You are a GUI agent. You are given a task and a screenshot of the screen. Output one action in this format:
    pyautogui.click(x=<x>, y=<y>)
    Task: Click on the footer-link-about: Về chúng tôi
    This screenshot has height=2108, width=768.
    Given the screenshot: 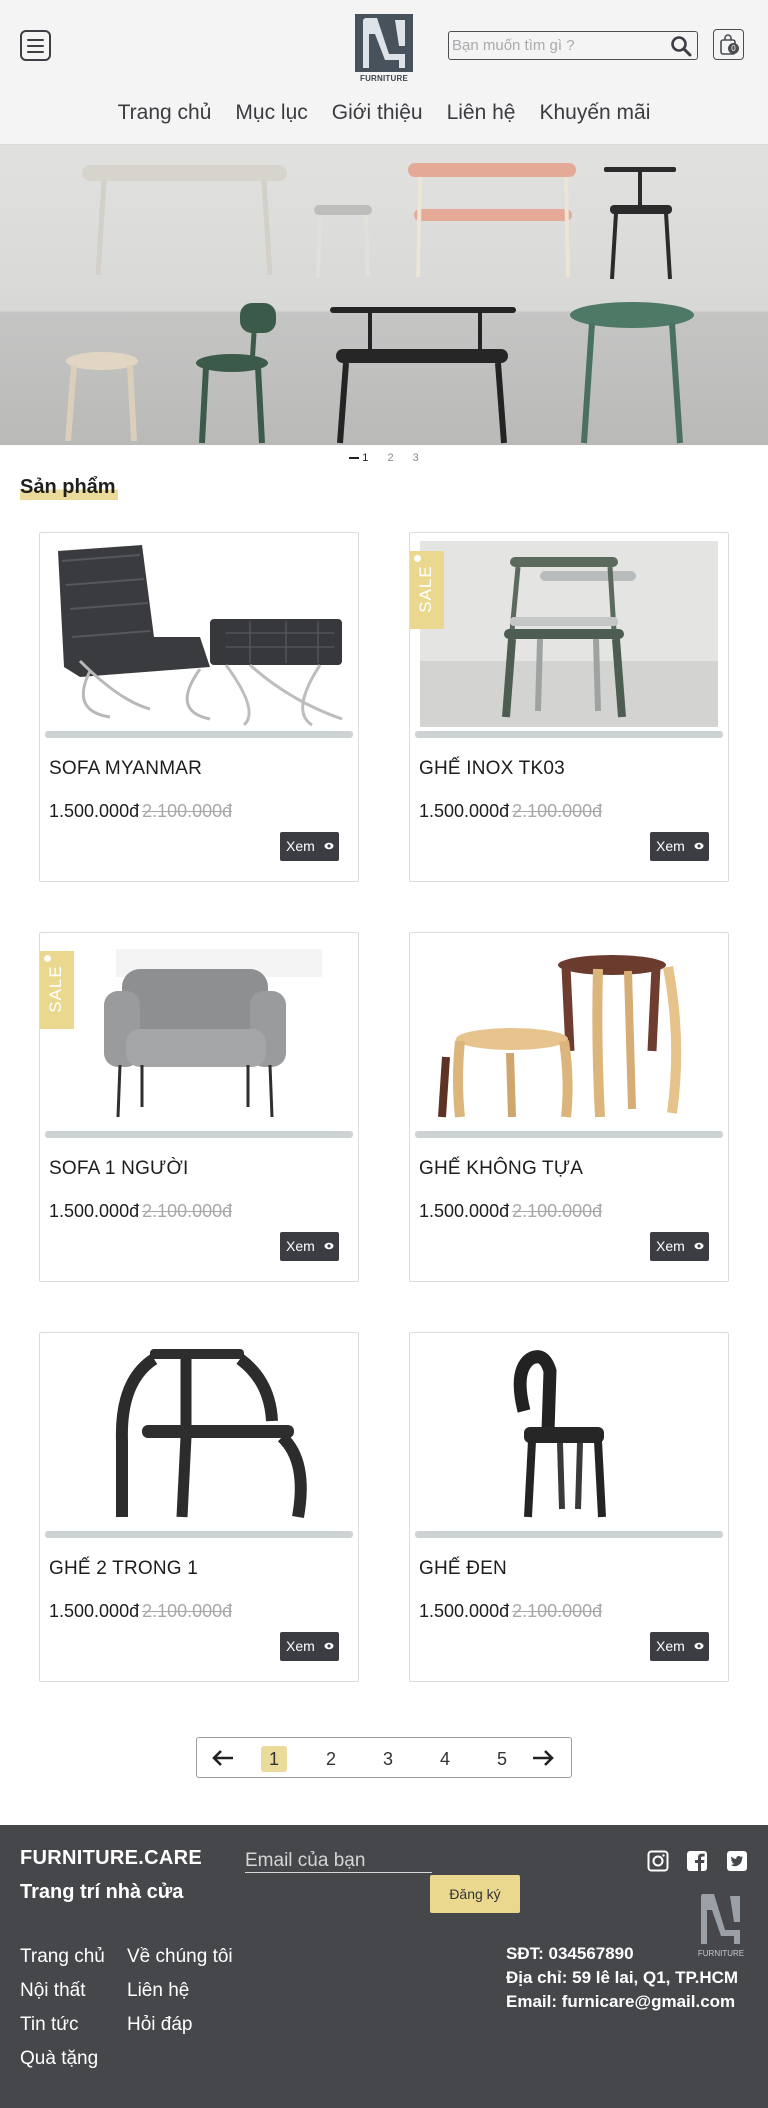 What is the action you would take?
    pyautogui.click(x=180, y=1957)
    